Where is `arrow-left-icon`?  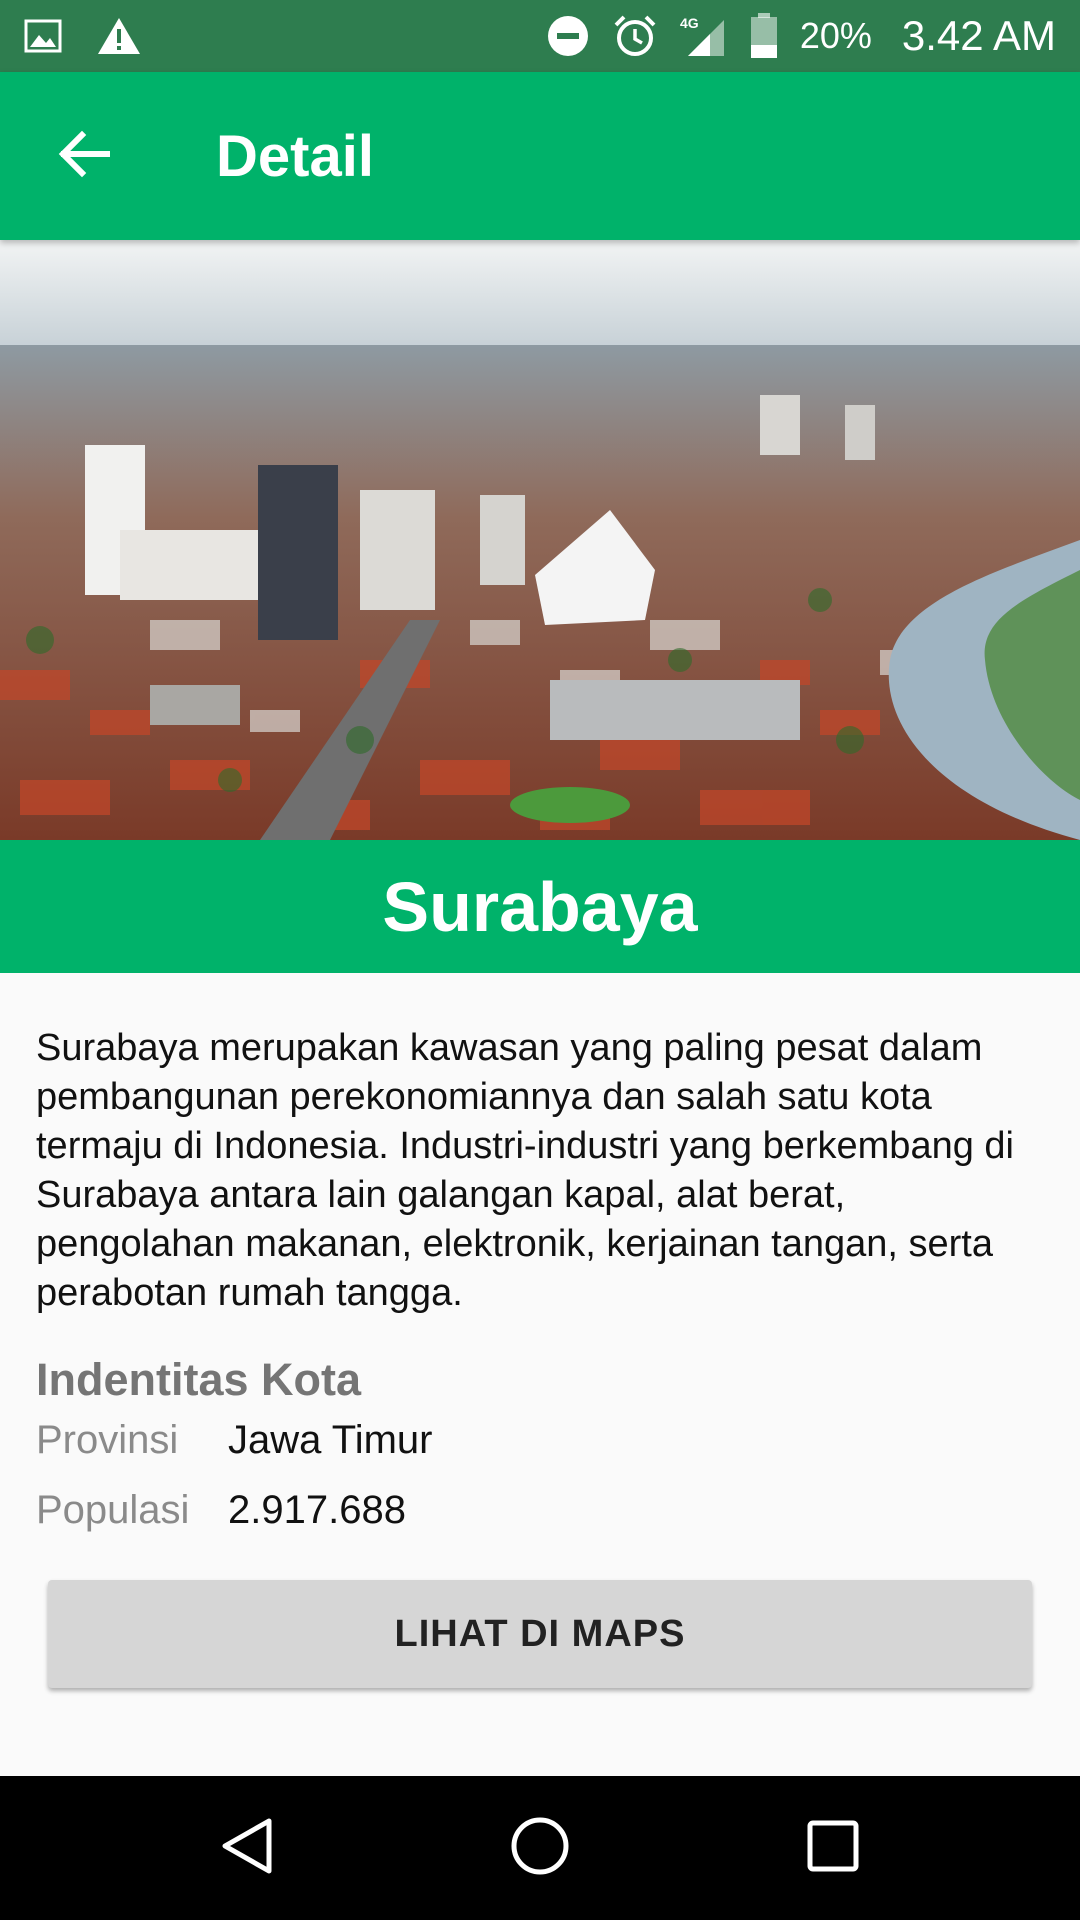
arrow-left-icon is located at coordinates (84, 156).